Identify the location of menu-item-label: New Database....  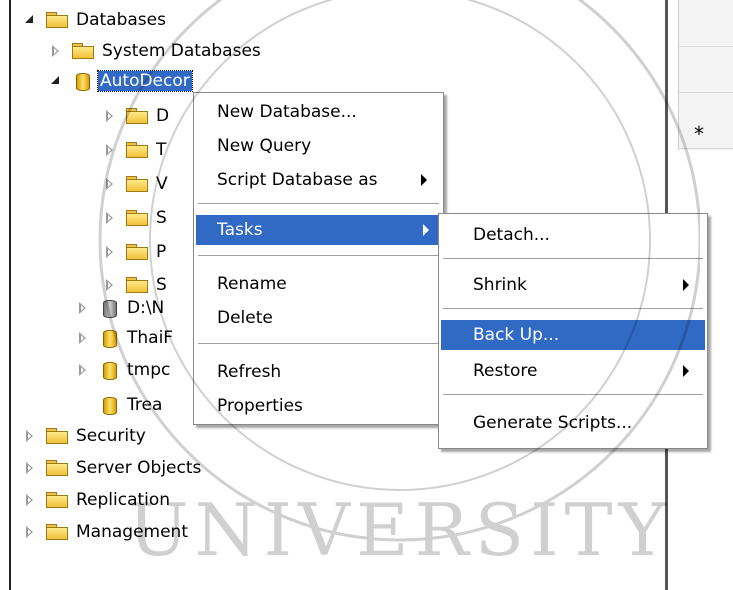
(287, 112).